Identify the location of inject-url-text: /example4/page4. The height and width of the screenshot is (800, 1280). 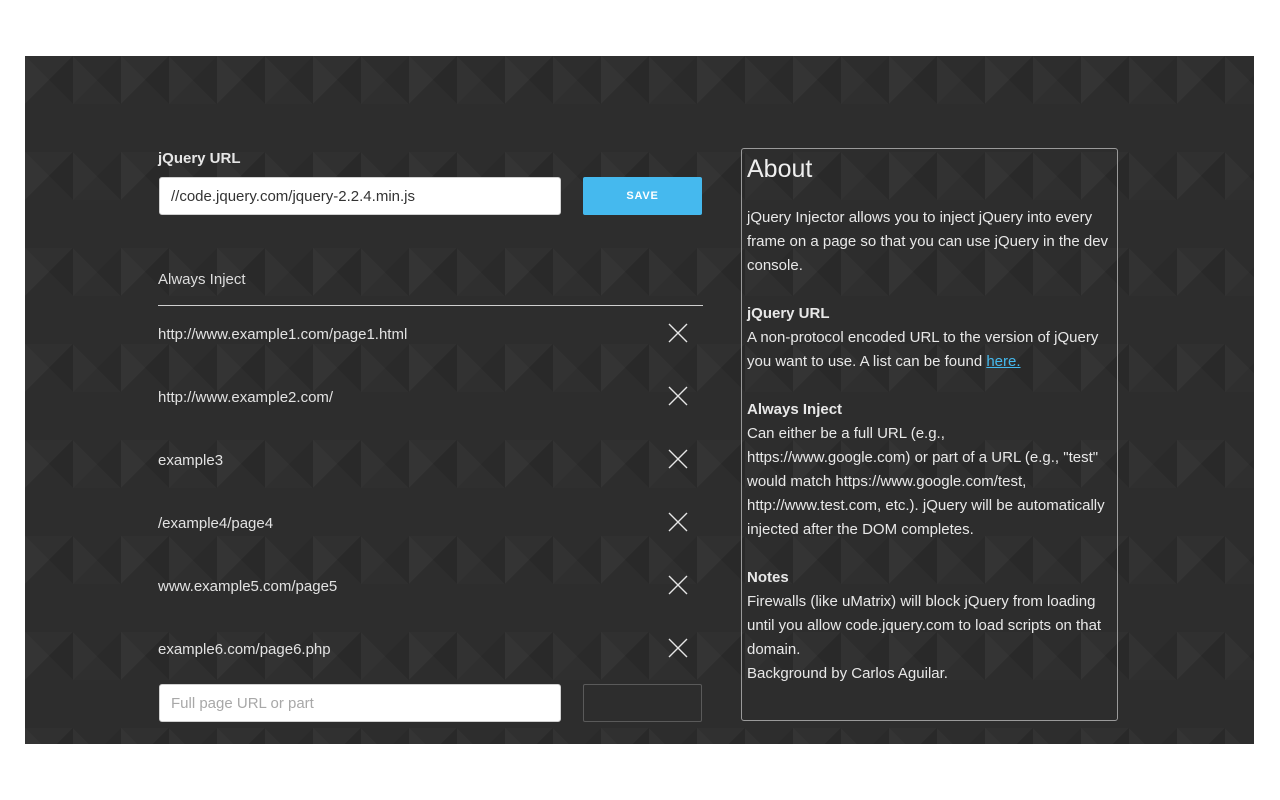
(216, 523).